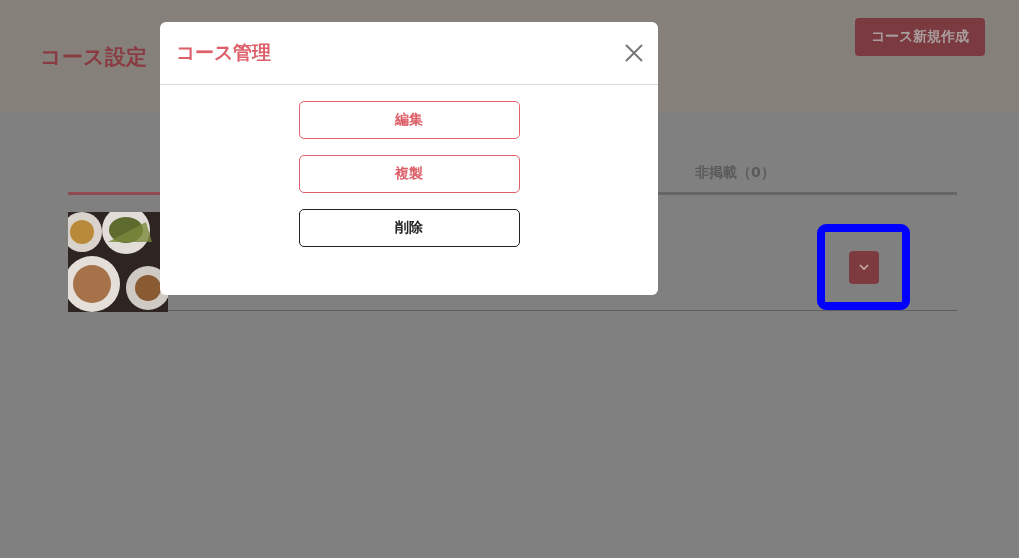  What do you see at coordinates (409, 174) in the screenshot?
I see `action-button: 複製` at bounding box center [409, 174].